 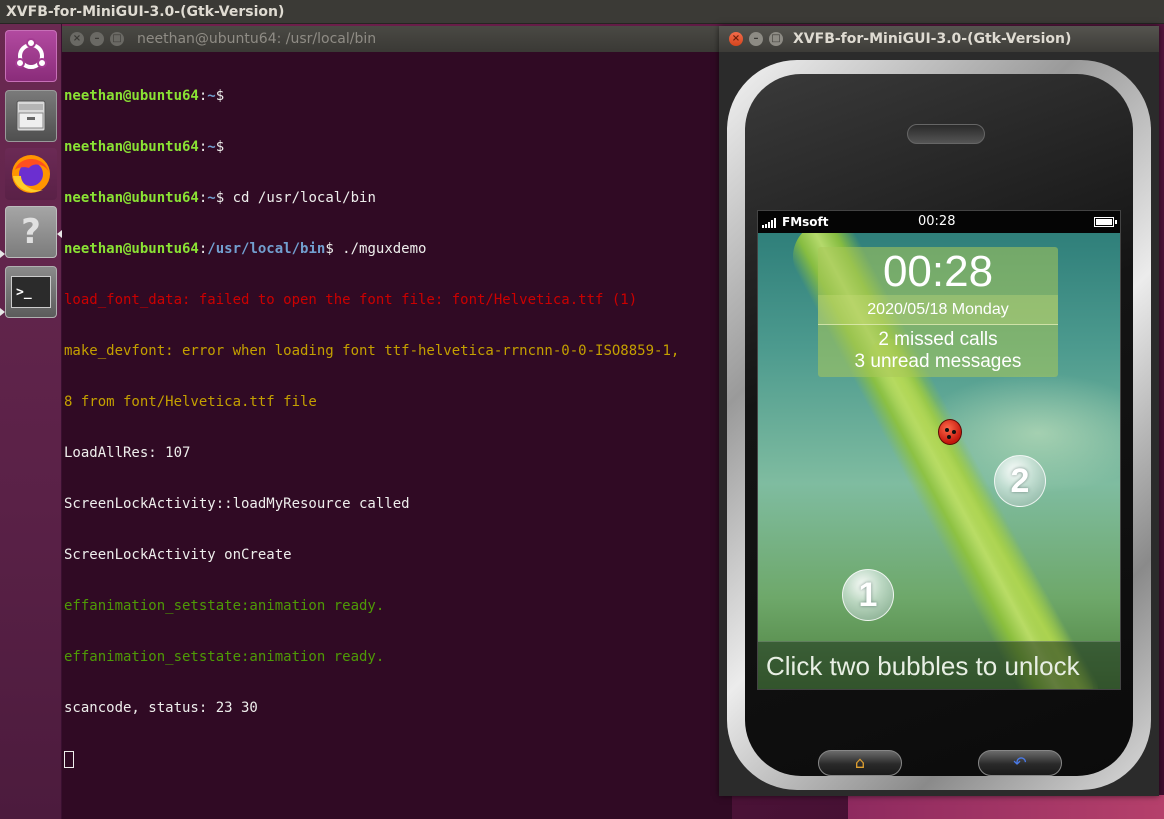 I want to click on phone-back-button: ↶, so click(x=1020, y=763).